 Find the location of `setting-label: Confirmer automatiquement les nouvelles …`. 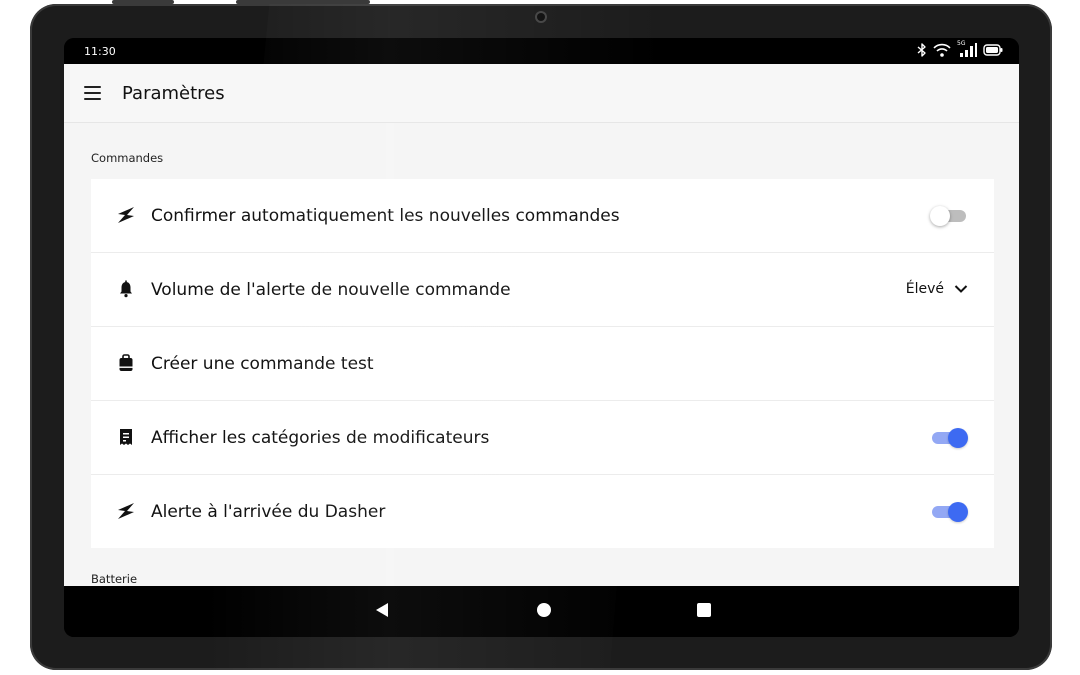

setting-label: Confirmer automatiquement les nouvelles … is located at coordinates (385, 215).